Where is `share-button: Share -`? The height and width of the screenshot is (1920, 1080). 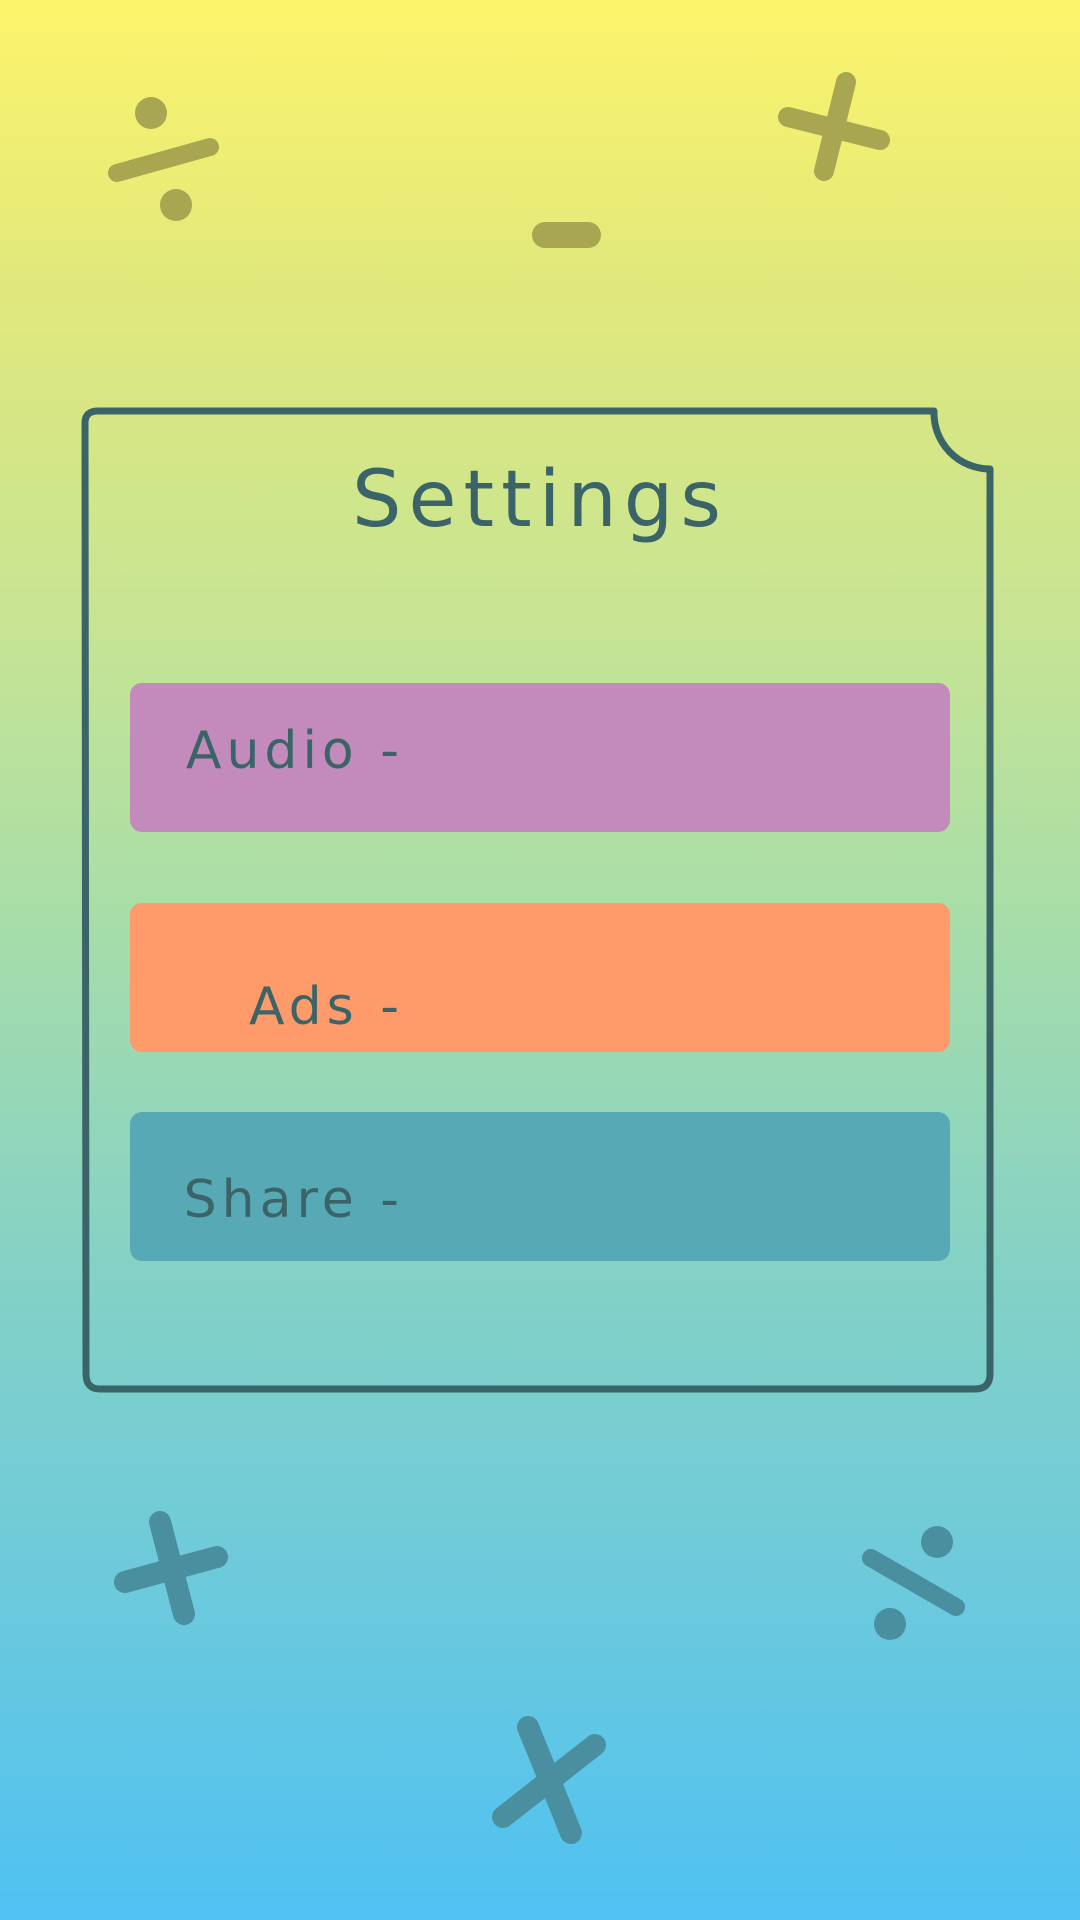 share-button: Share - is located at coordinates (540, 1186).